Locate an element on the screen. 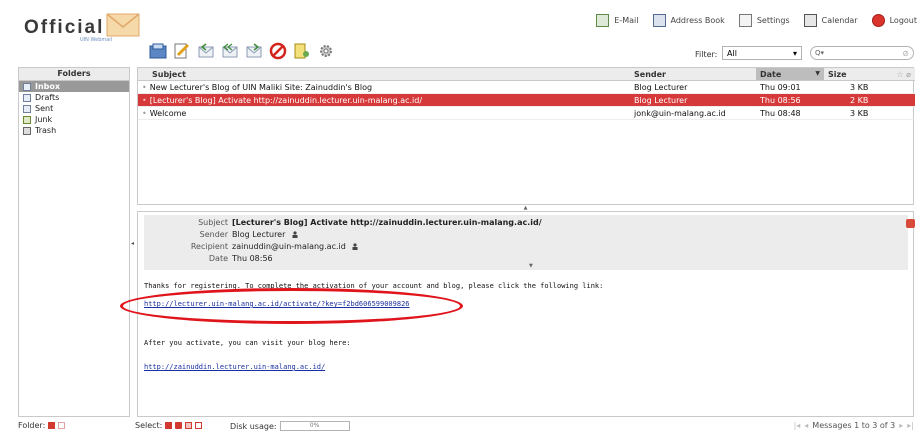 The height and width of the screenshot is (435, 921). column-date: Date ▼ is located at coordinates (790, 74).